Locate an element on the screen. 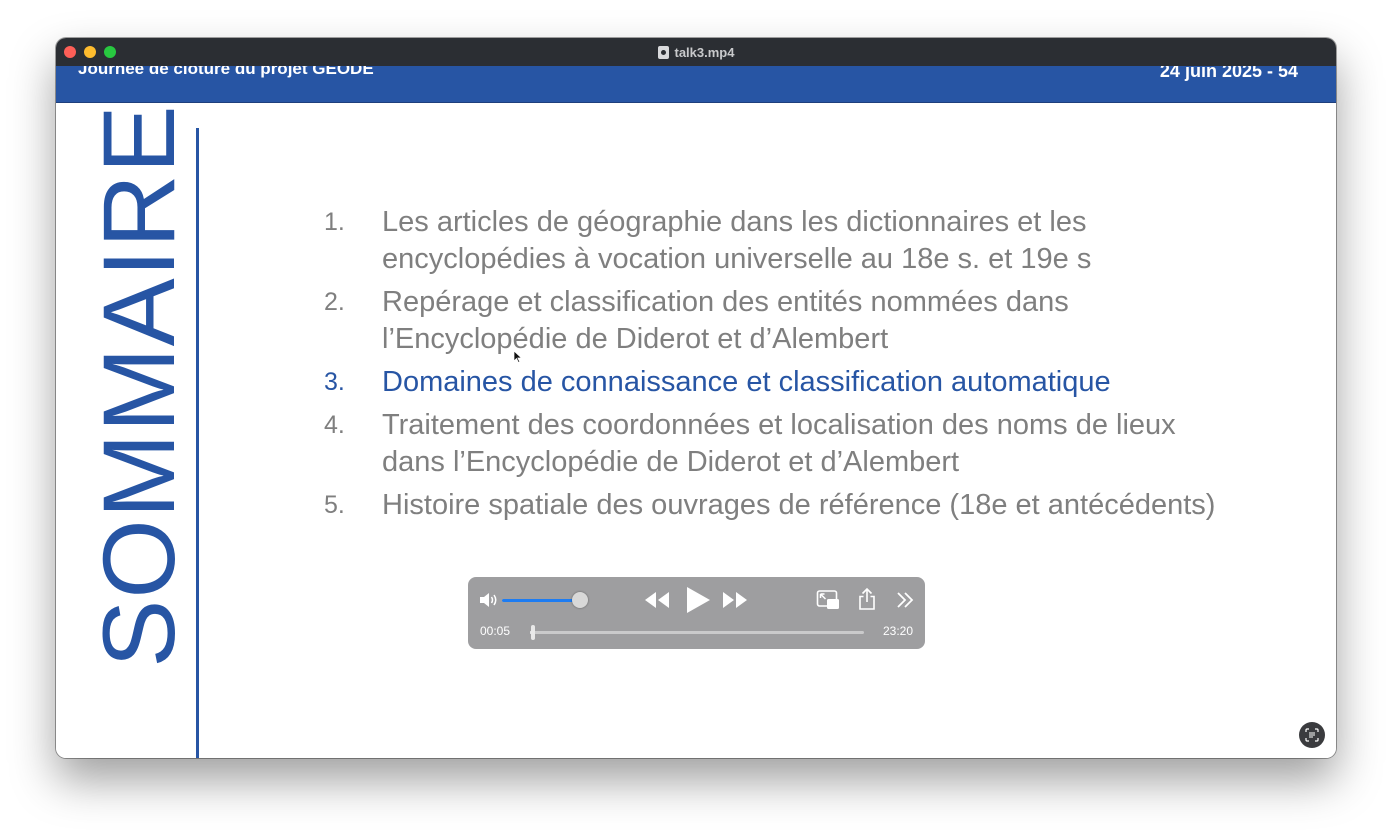 The width and height of the screenshot is (1392, 832). playback-scrubber is located at coordinates (697, 632).